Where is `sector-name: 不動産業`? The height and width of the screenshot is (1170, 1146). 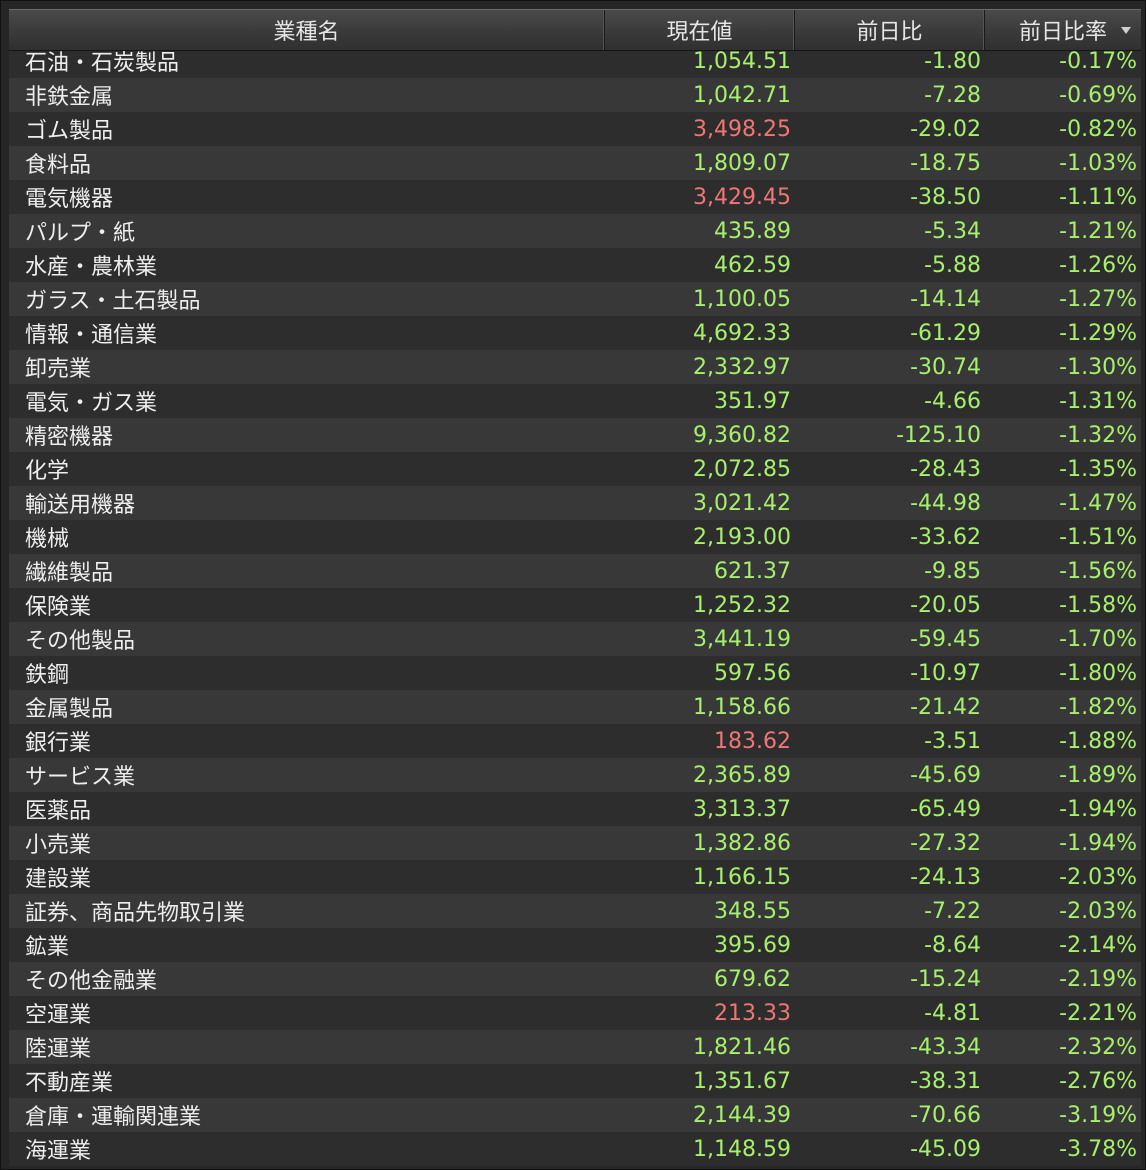 sector-name: 不動産業 is located at coordinates (69, 1083).